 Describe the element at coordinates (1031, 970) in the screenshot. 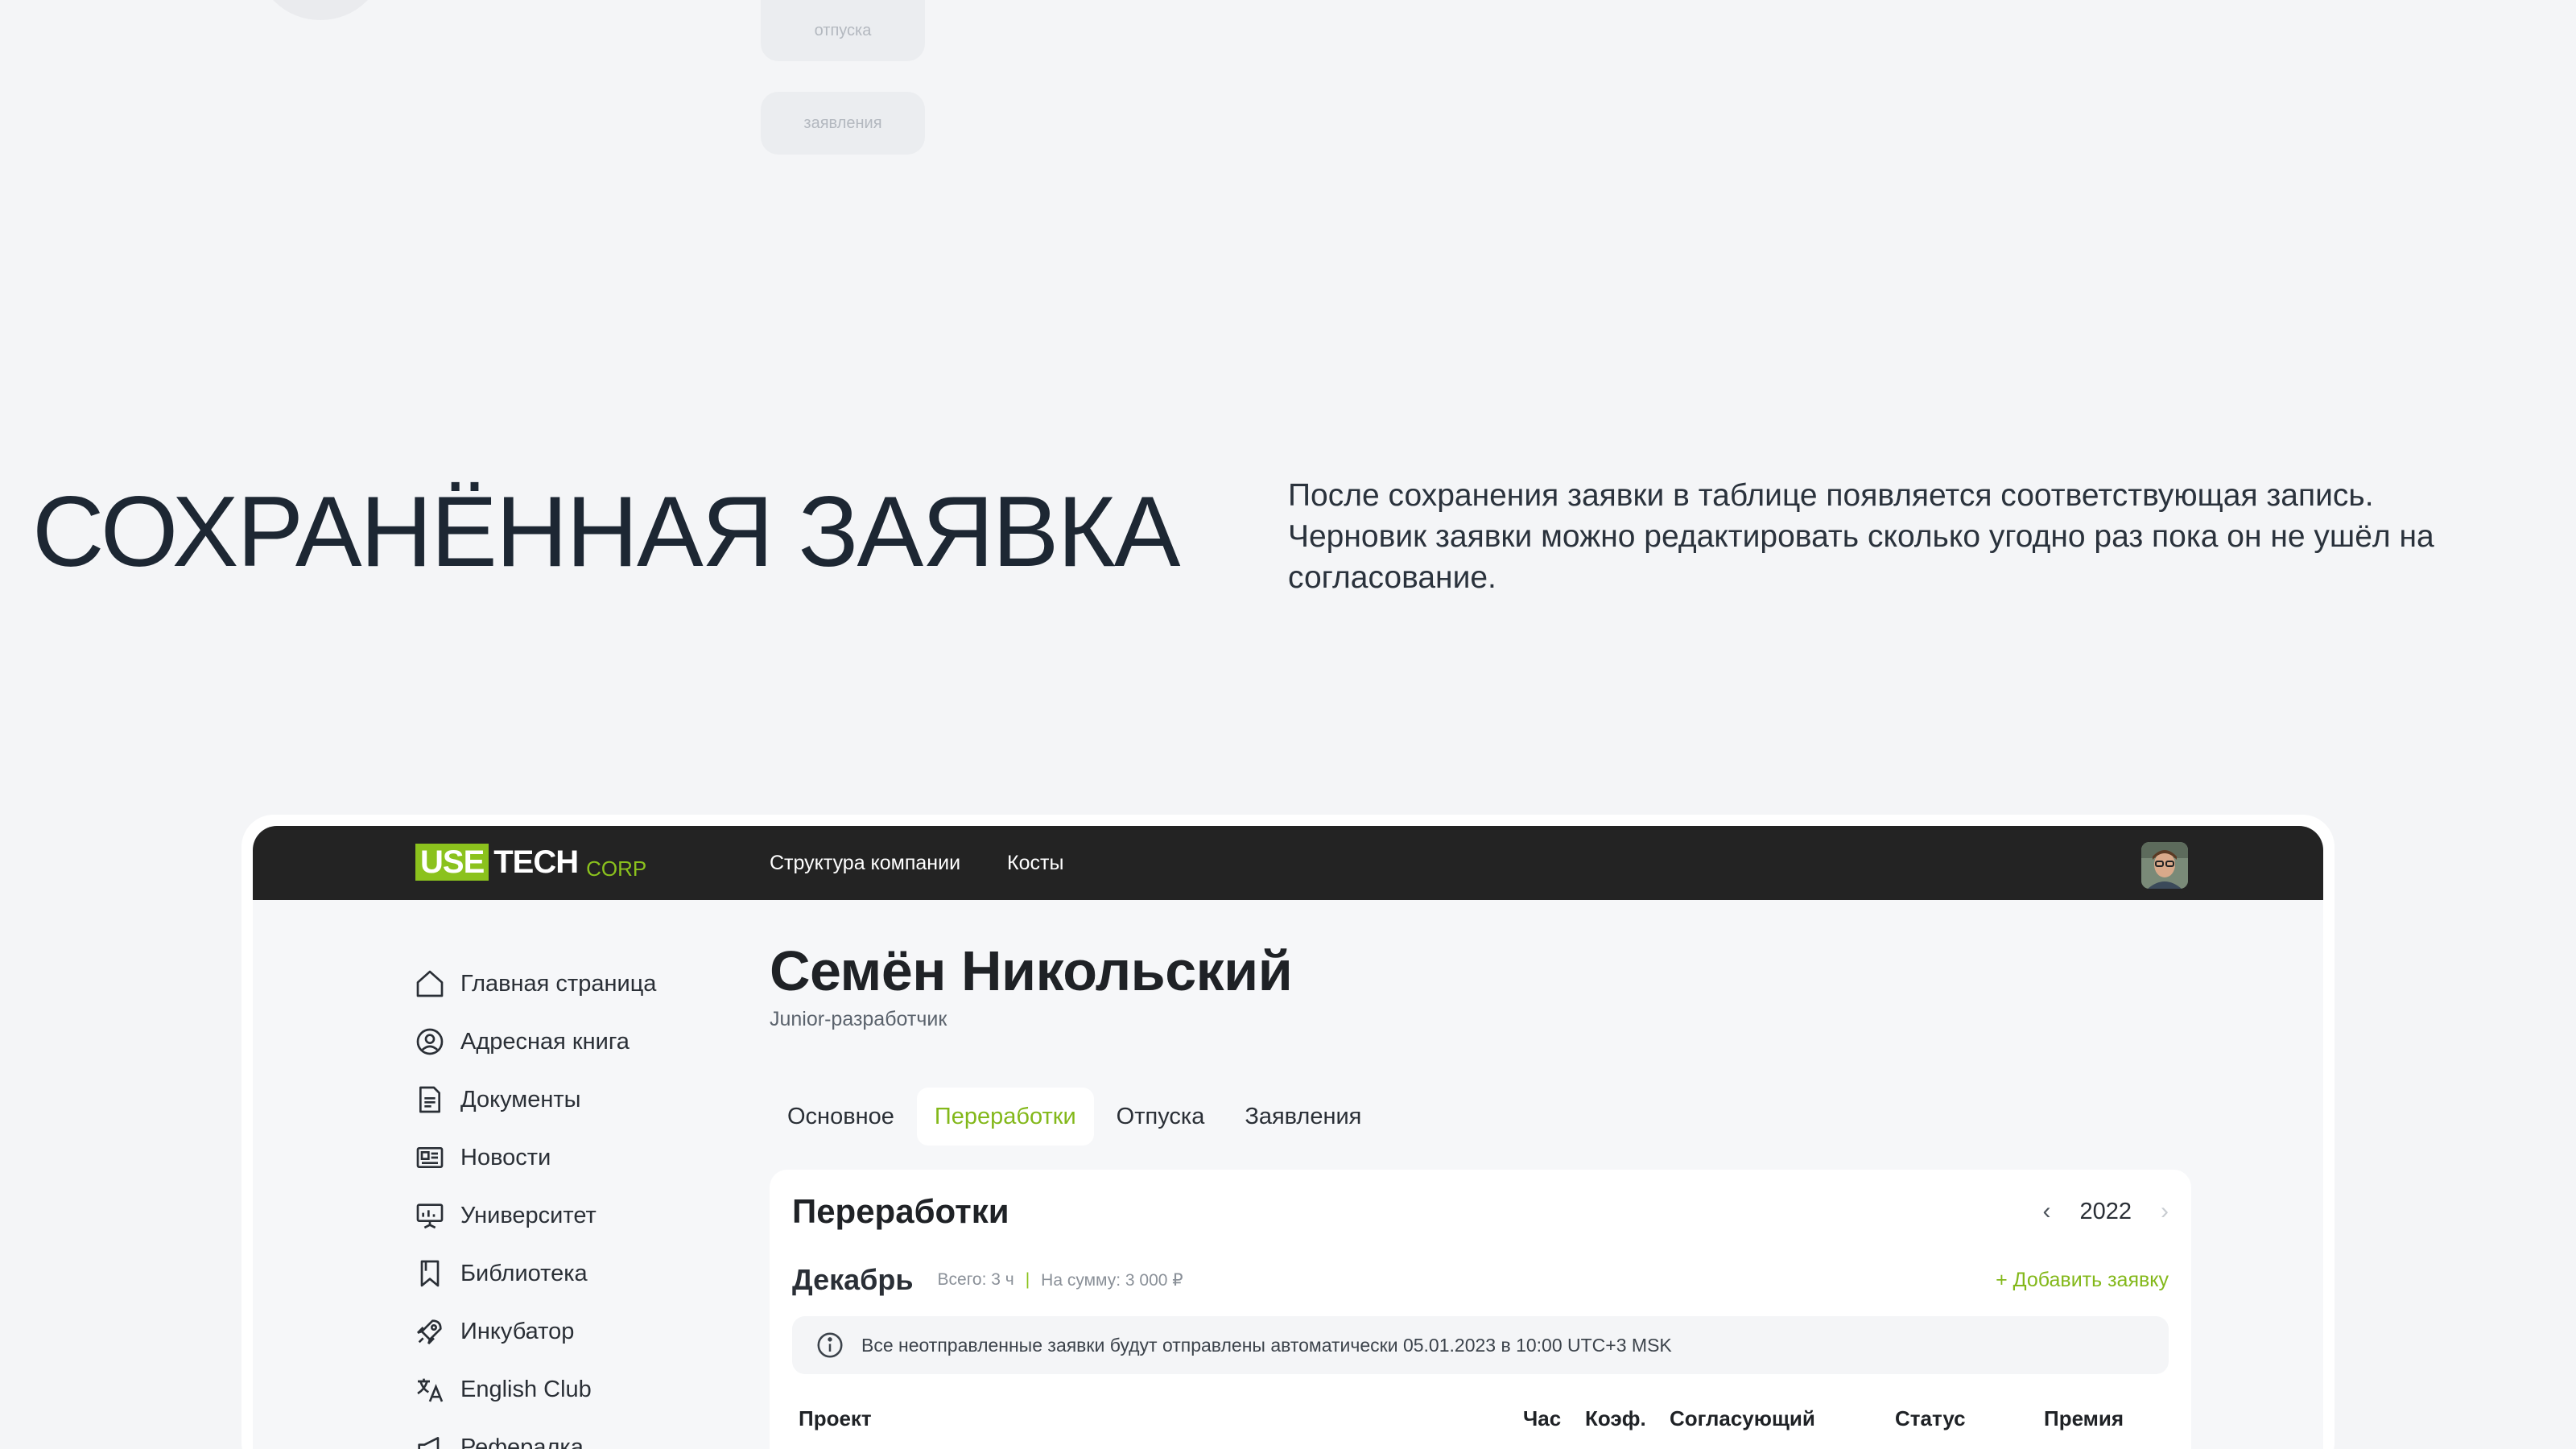

I see `employee-name: Семён Никольский` at that location.